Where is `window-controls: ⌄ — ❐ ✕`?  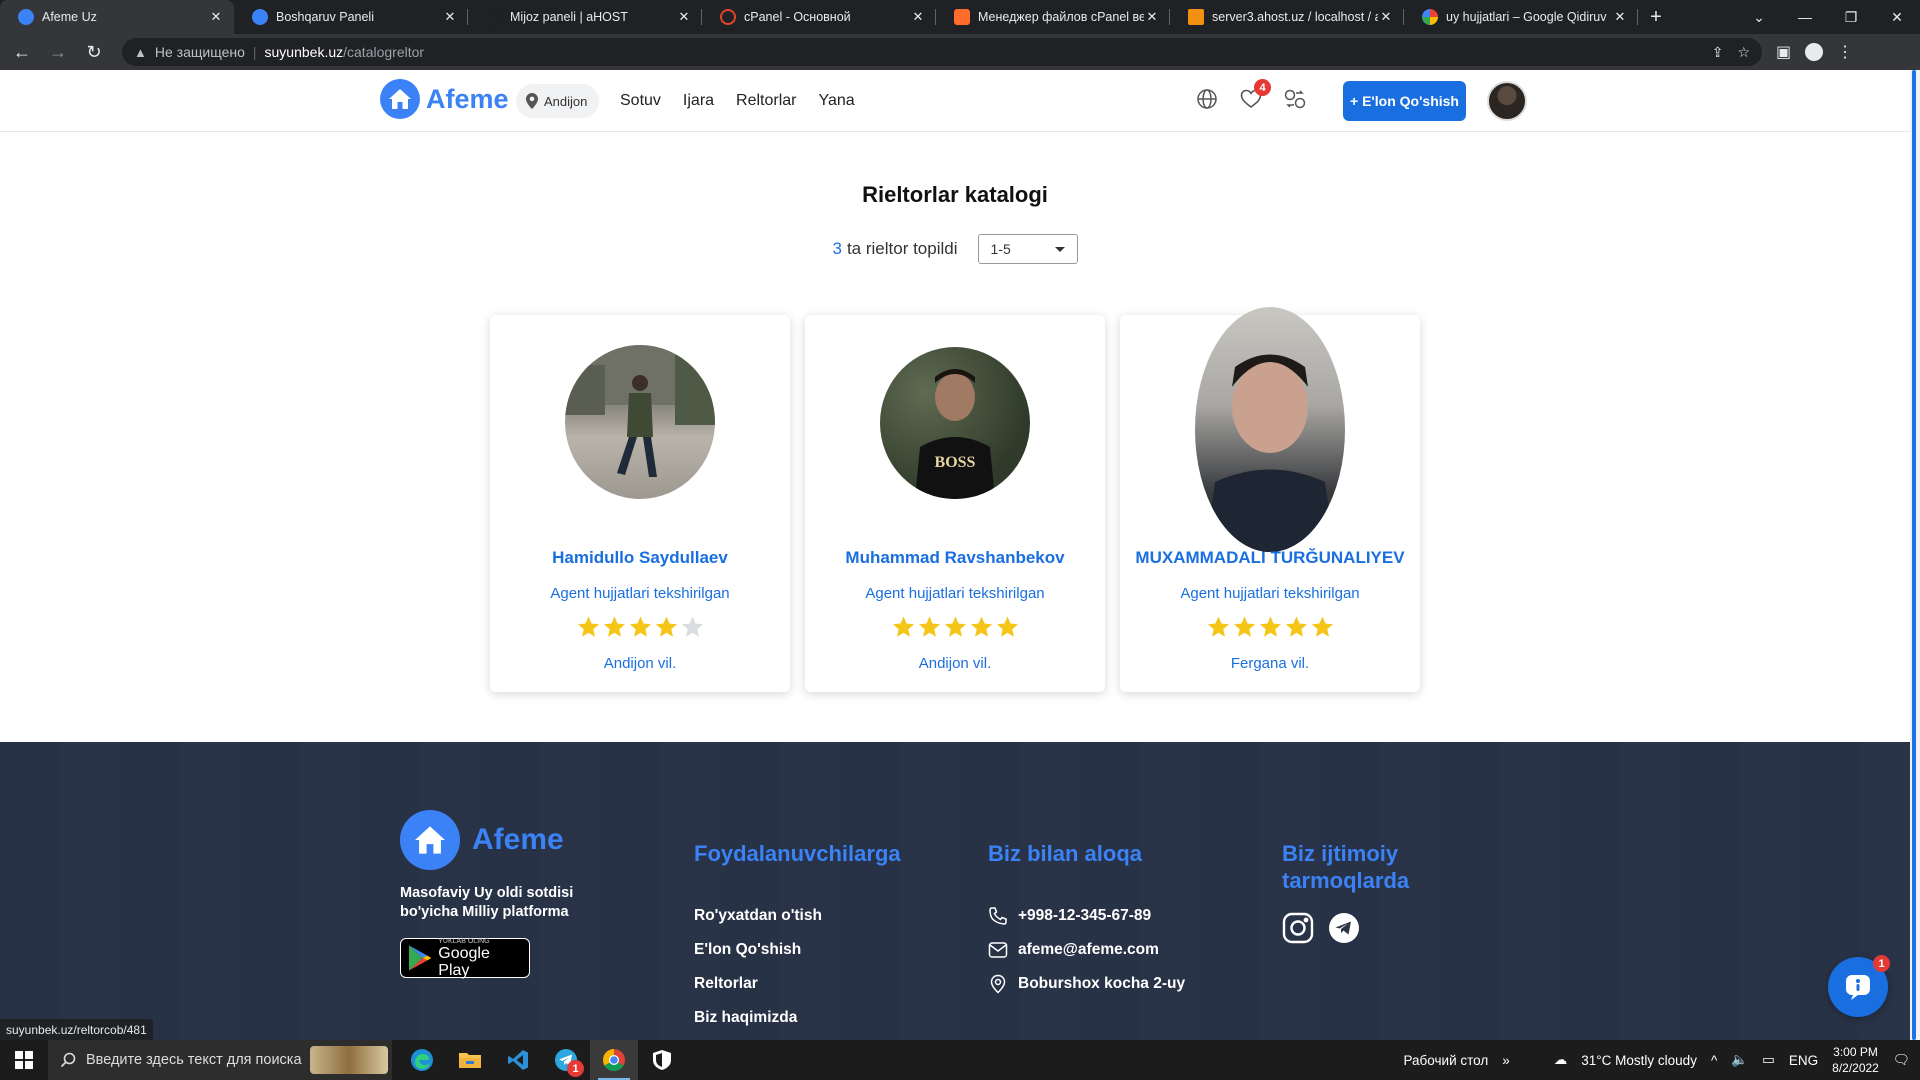 window-controls: ⌄ — ❐ ✕ is located at coordinates (1828, 17).